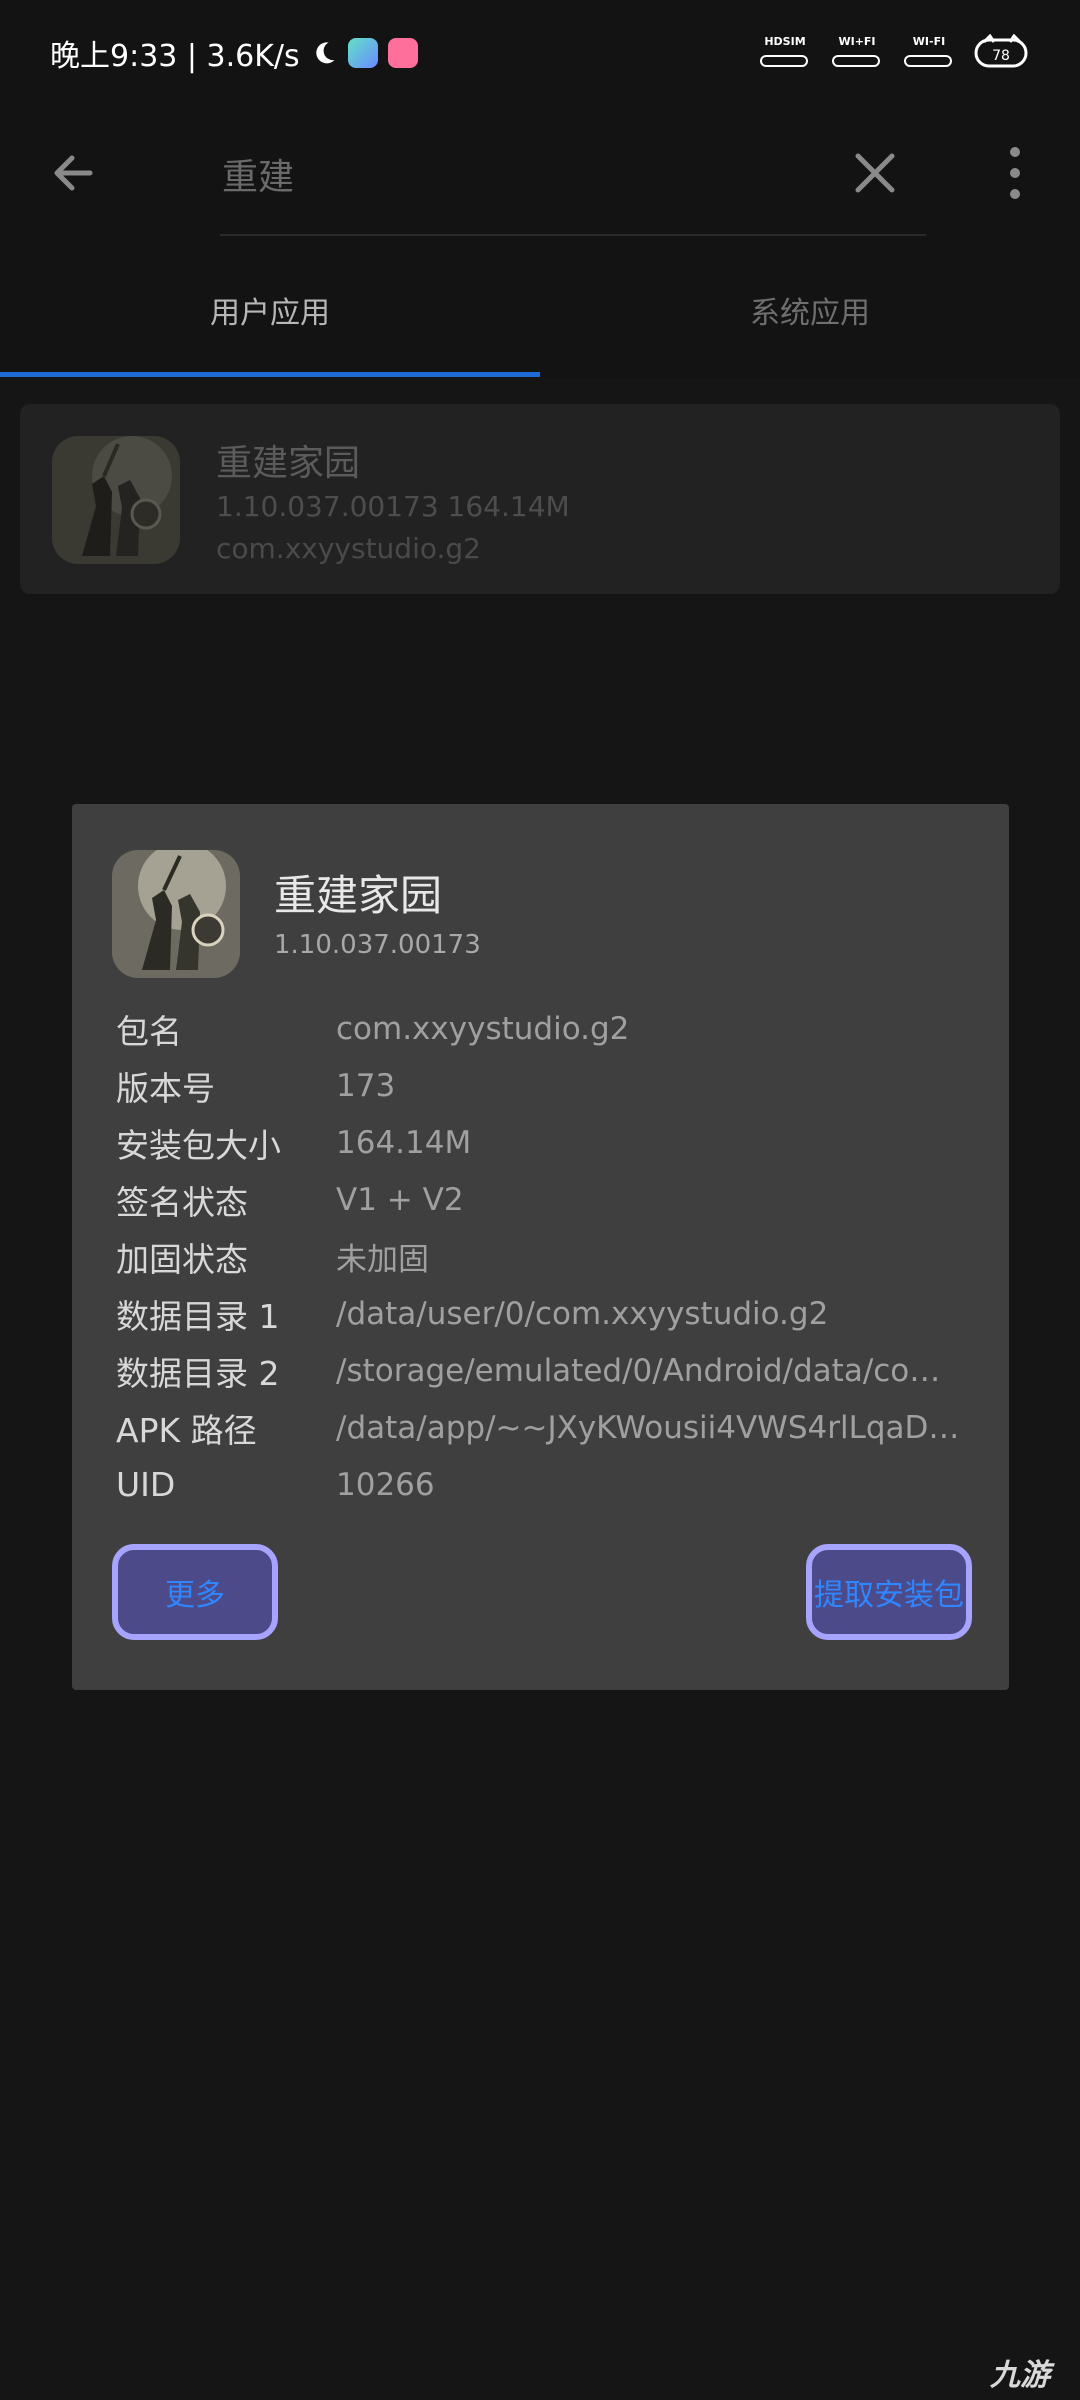 The image size is (1080, 2400). Describe the element at coordinates (198, 1145) in the screenshot. I see `row-label: 安装包大小` at that location.